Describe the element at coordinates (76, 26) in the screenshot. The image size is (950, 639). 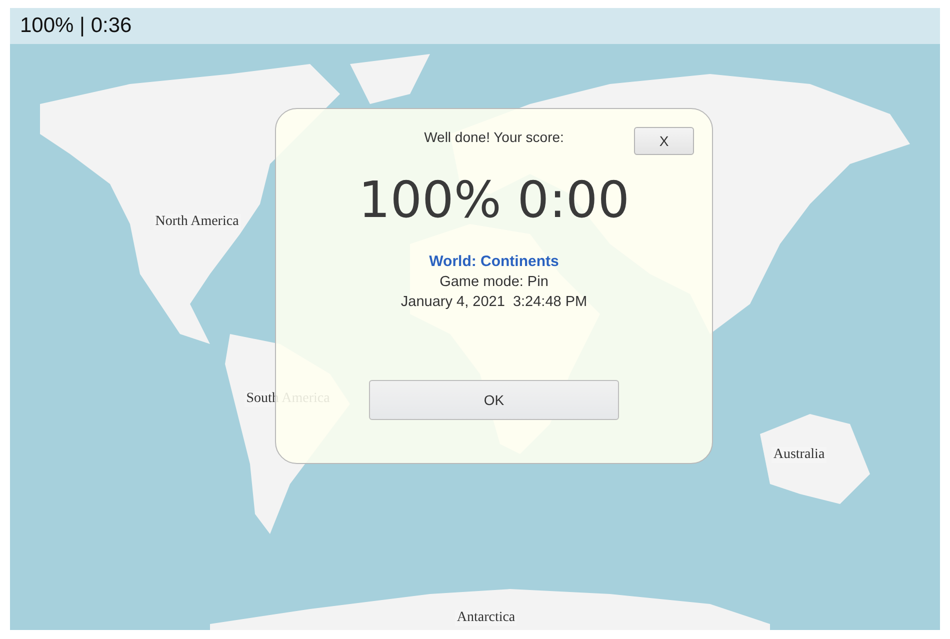
I see `score-timer: 100% | 0:36` at that location.